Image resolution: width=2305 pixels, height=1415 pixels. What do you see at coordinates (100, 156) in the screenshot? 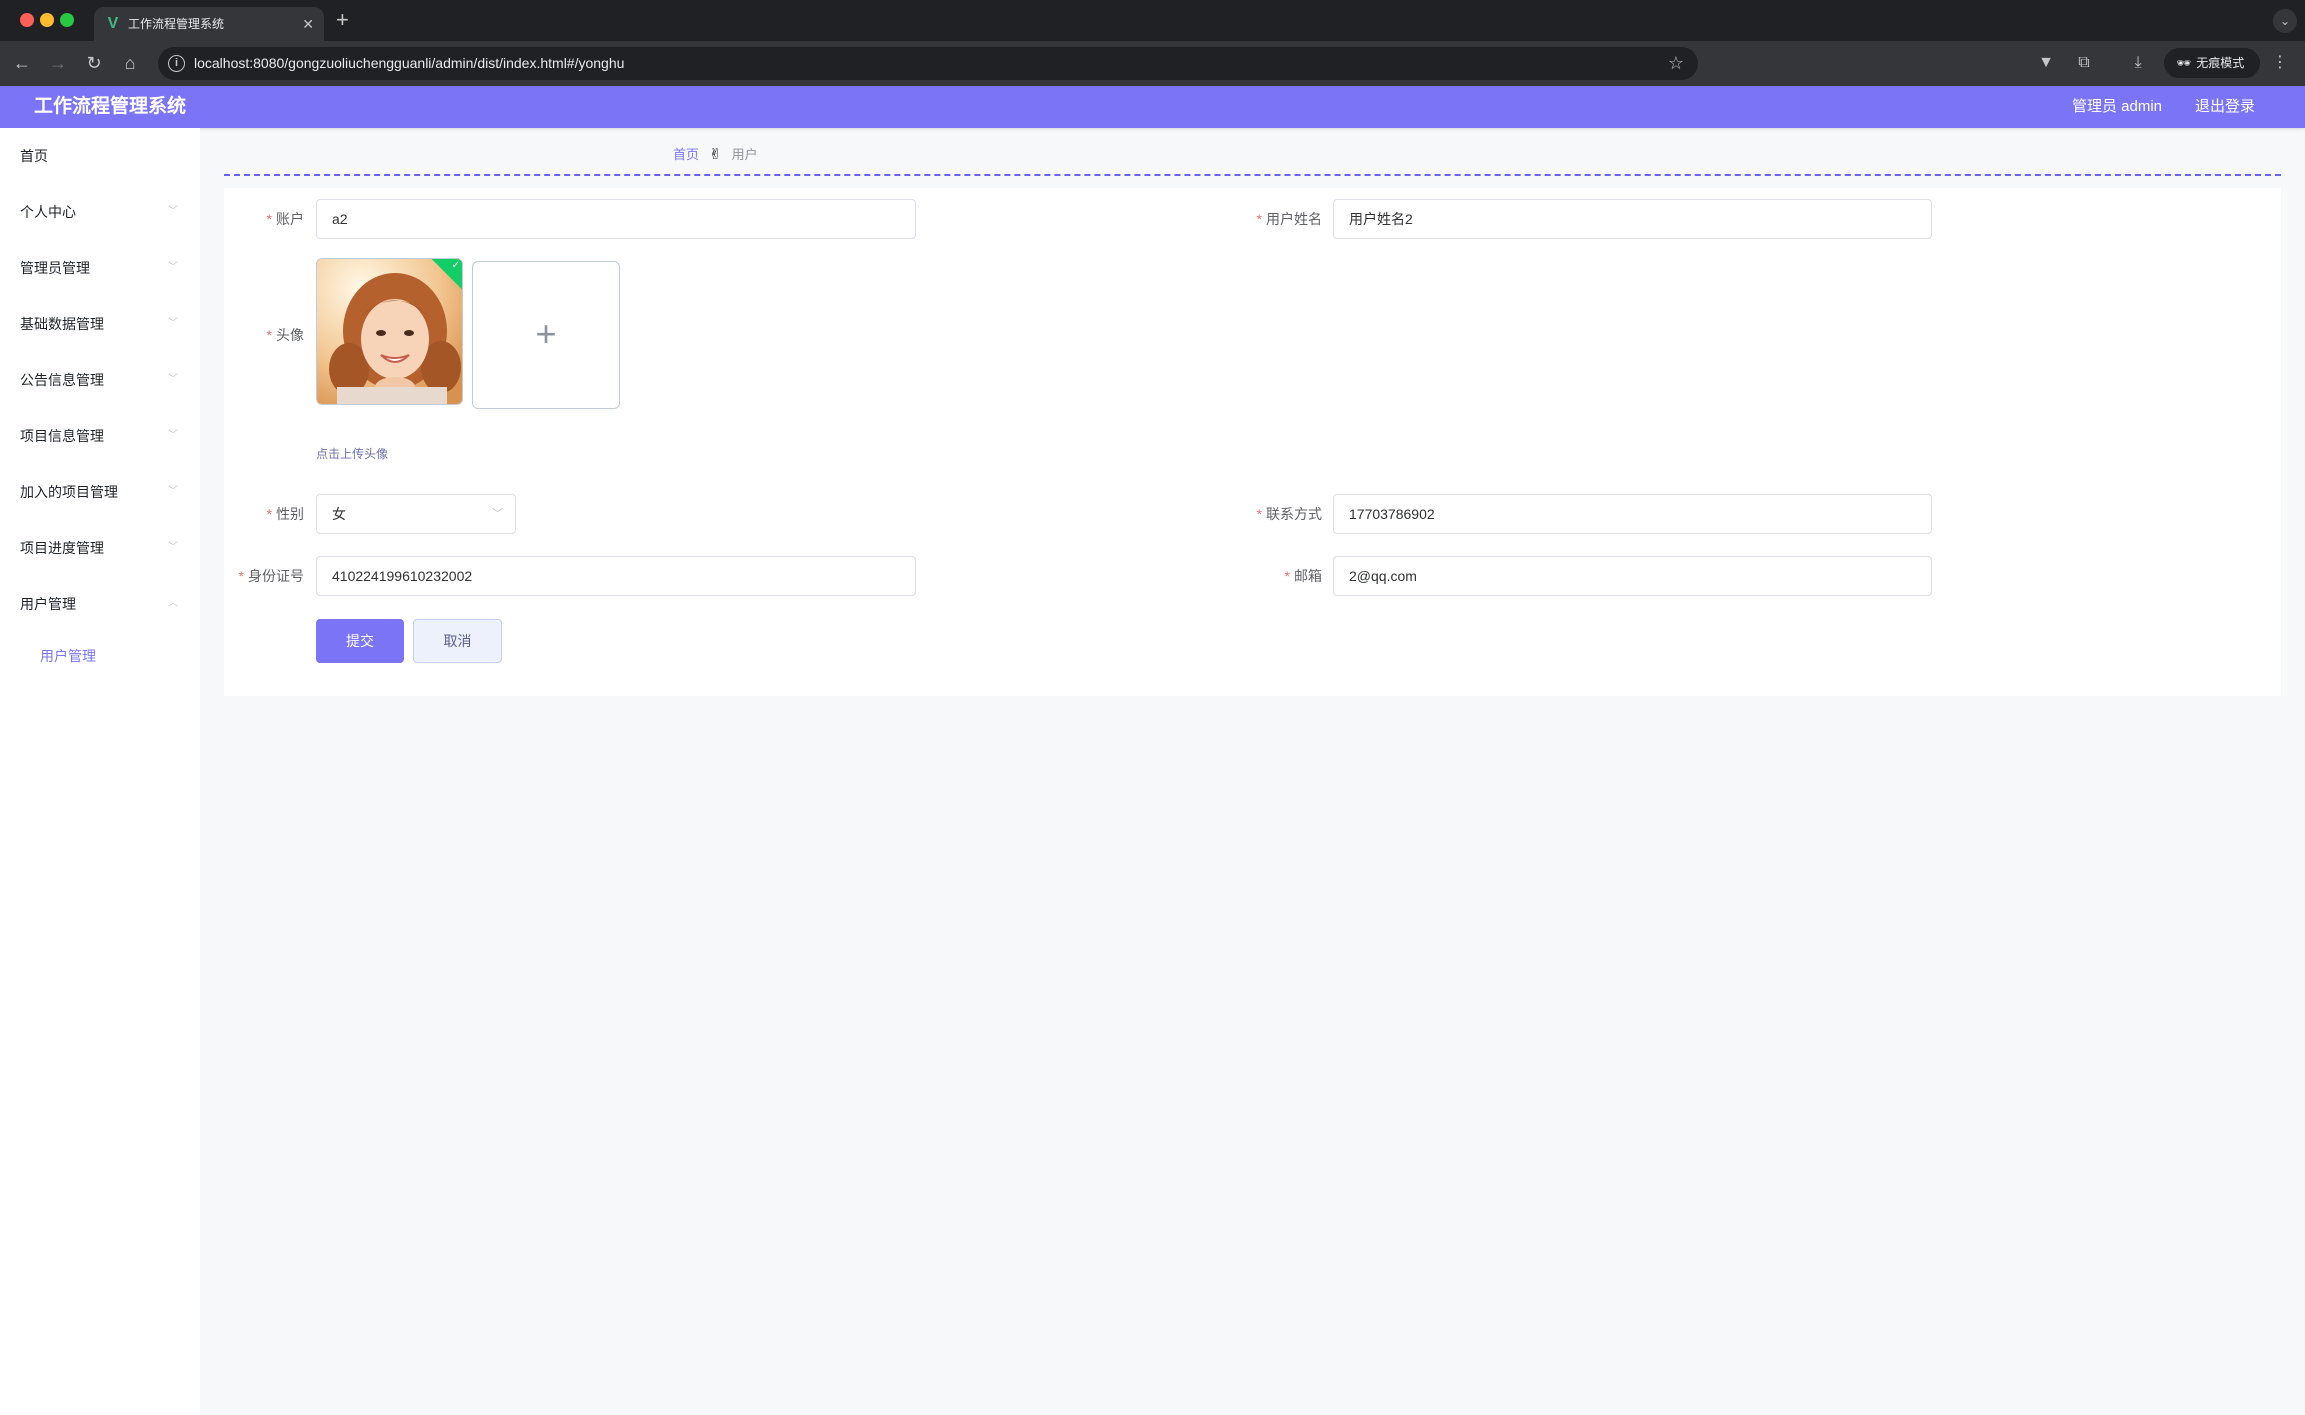
I see `sidebar-item-home: 首页` at bounding box center [100, 156].